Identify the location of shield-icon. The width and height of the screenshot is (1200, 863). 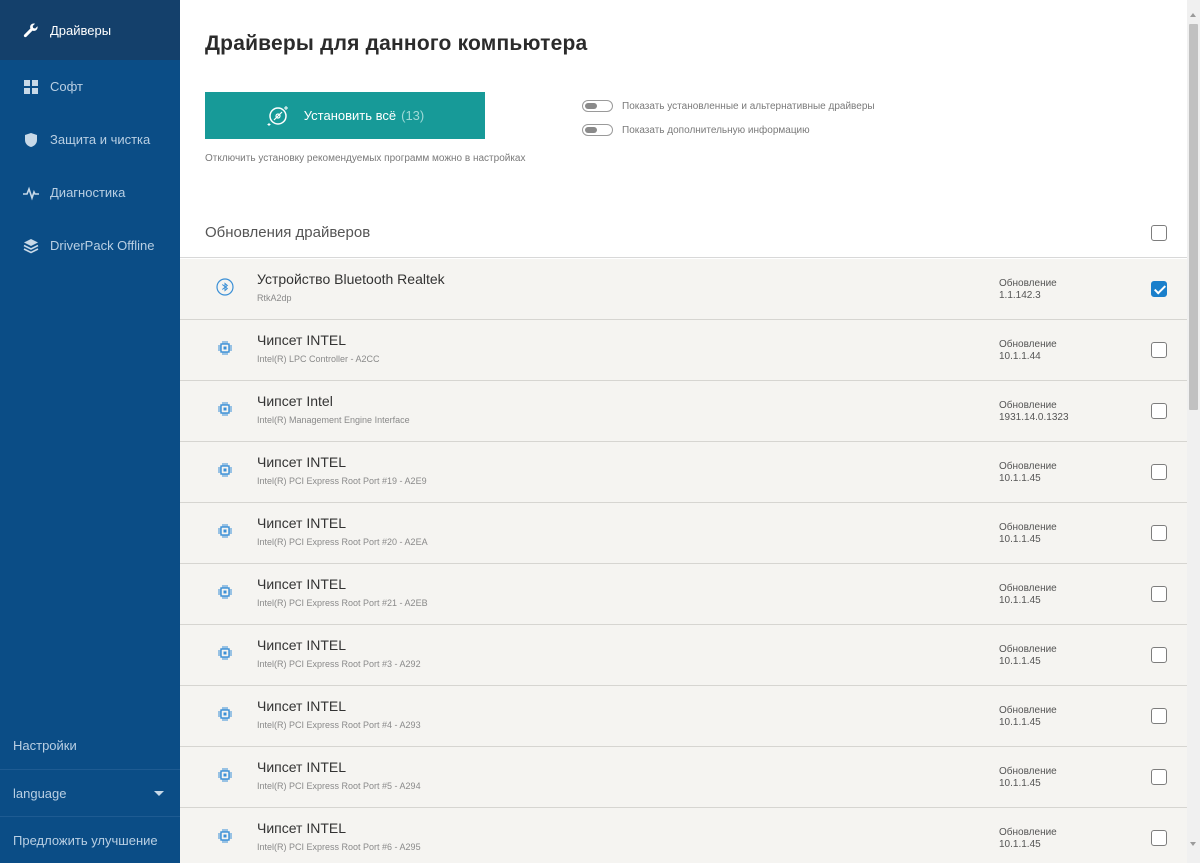
(31, 140).